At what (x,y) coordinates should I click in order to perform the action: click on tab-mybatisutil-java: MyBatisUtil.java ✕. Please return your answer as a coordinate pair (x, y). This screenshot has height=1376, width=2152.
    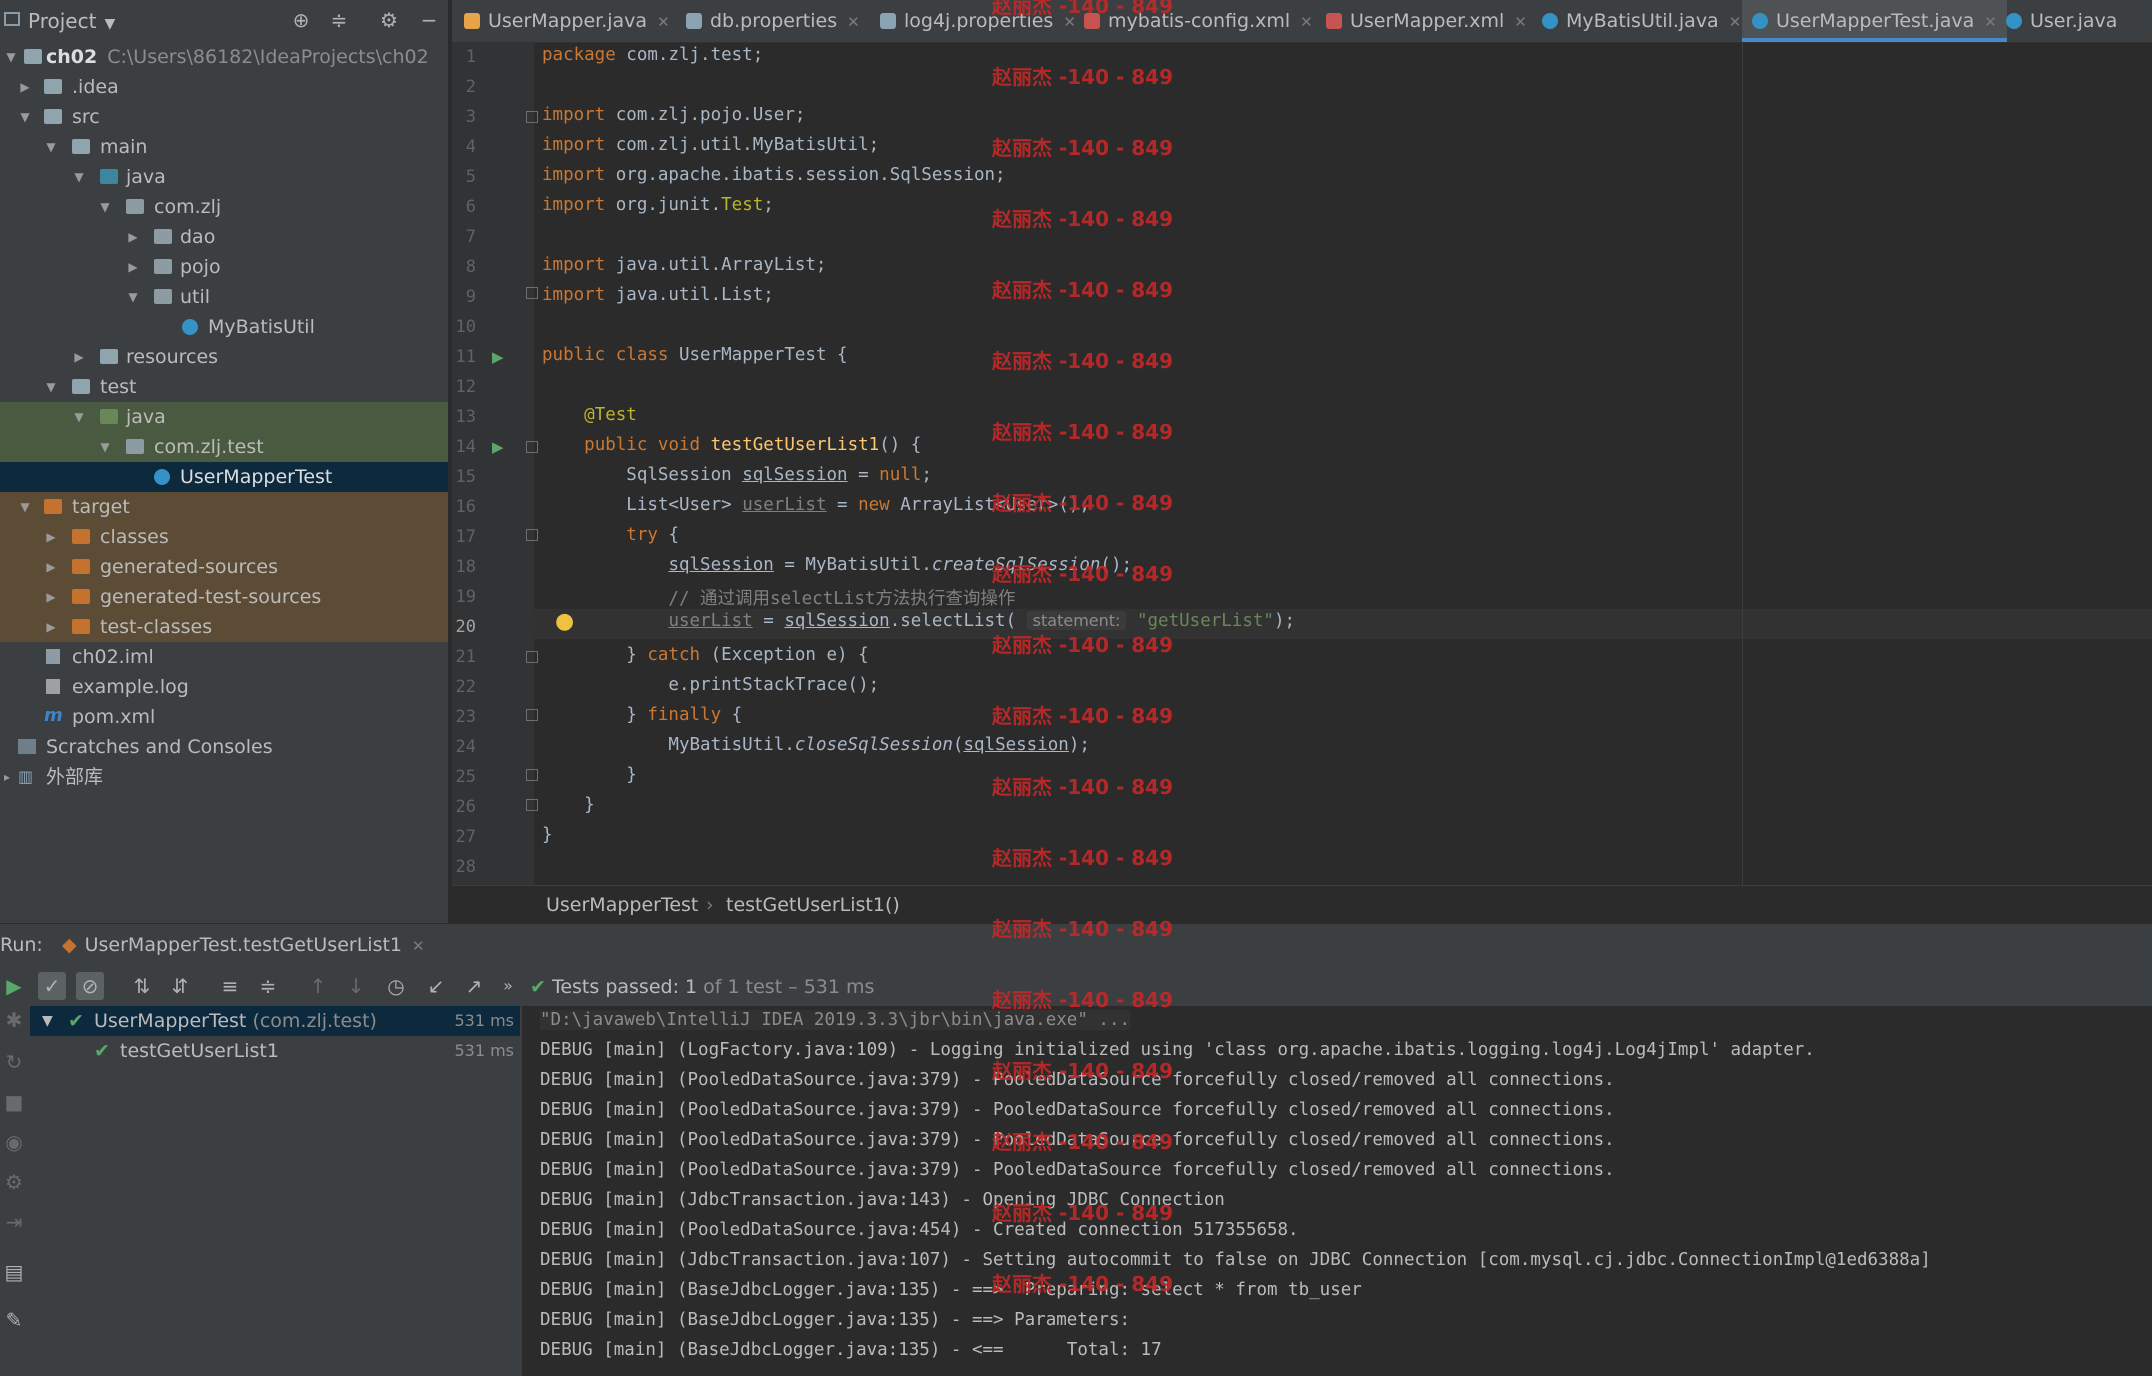
    Looking at the image, I should click on (1641, 21).